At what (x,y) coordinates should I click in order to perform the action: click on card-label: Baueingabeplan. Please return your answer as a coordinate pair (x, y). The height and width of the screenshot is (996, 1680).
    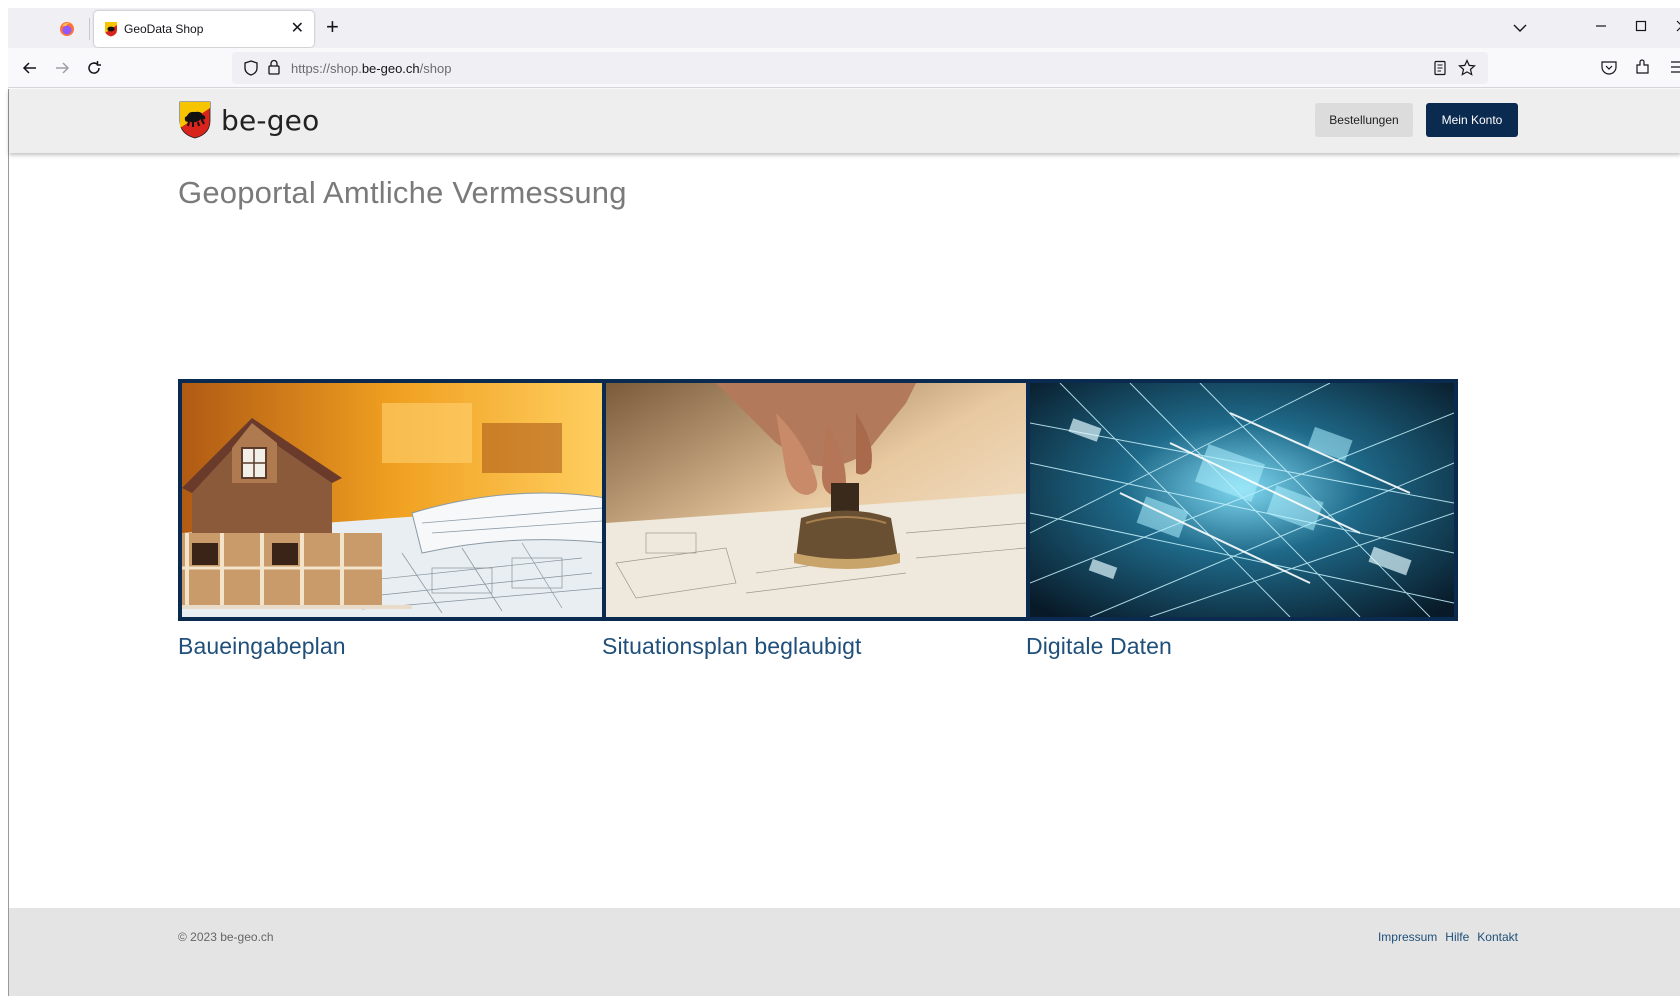
    Looking at the image, I should click on (394, 646).